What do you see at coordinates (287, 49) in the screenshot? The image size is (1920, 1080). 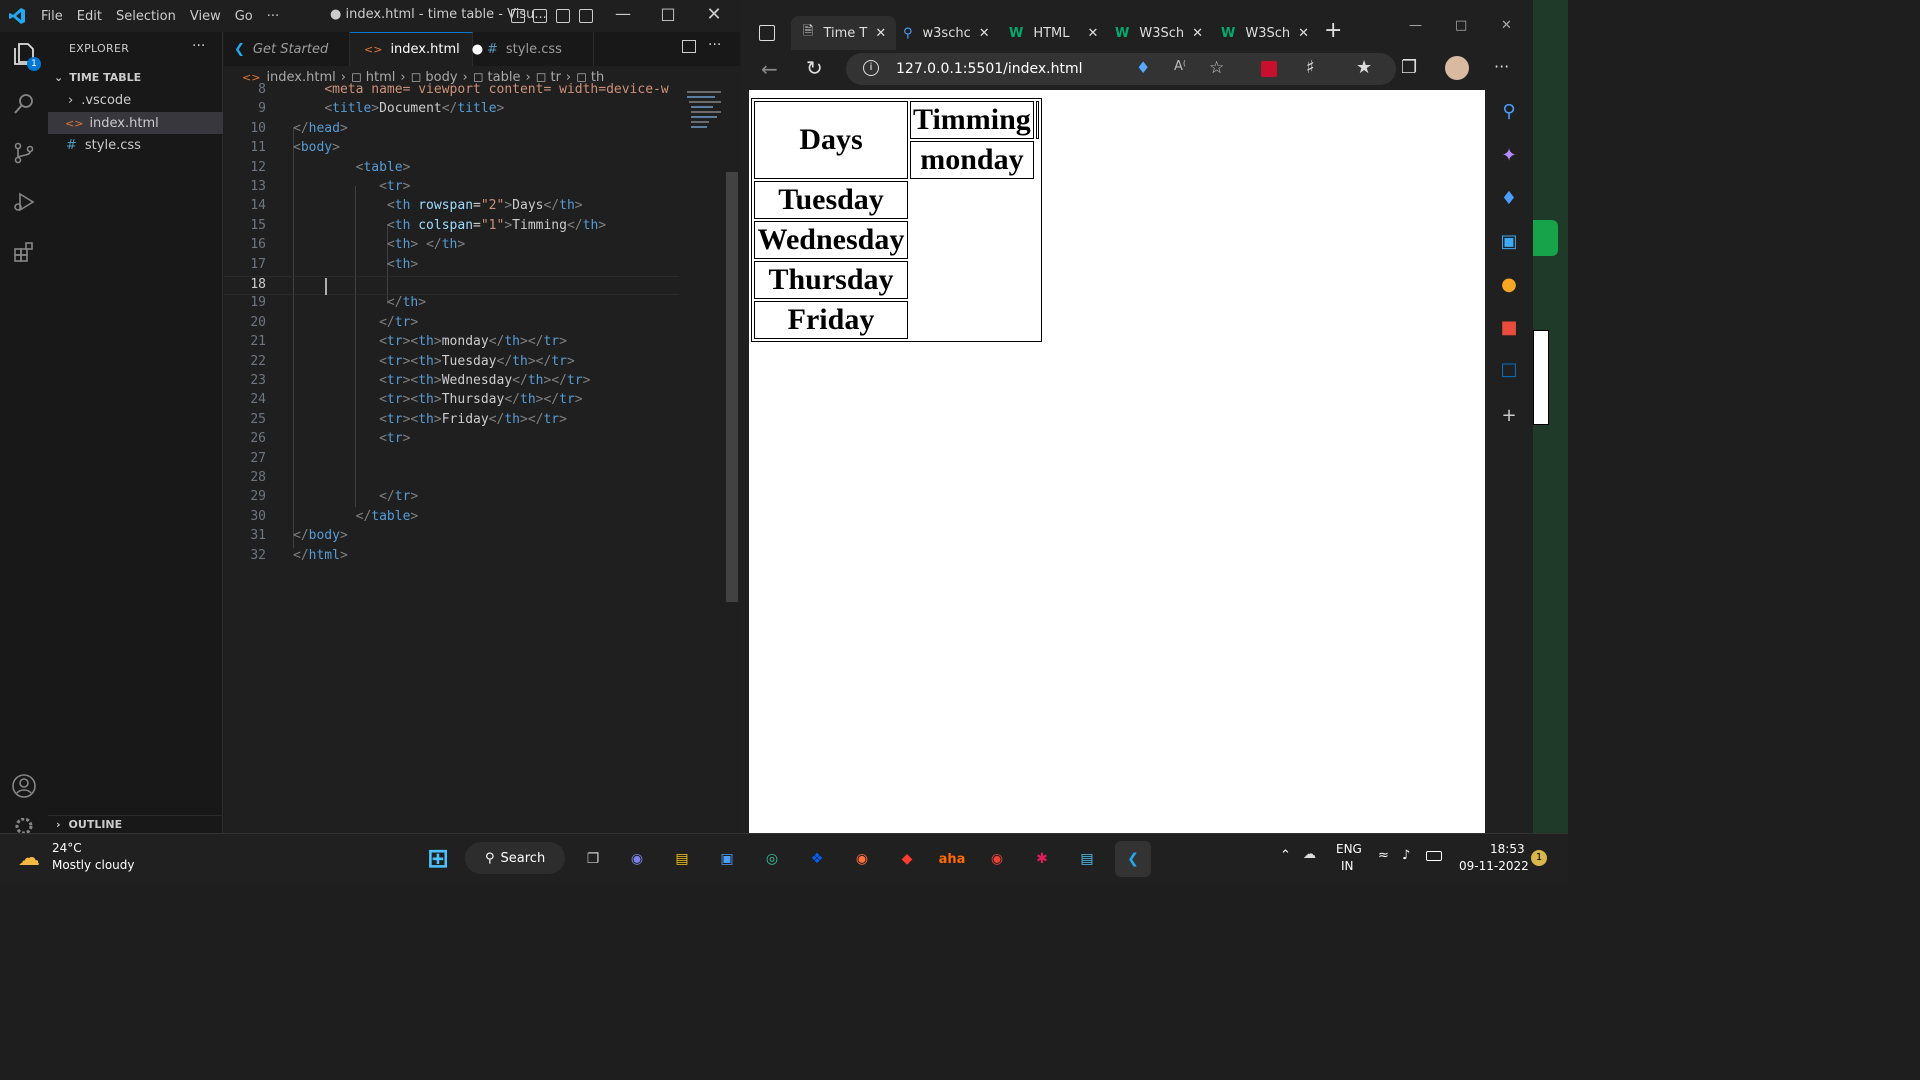 I see `tab-get-started: ❮ Get Started` at bounding box center [287, 49].